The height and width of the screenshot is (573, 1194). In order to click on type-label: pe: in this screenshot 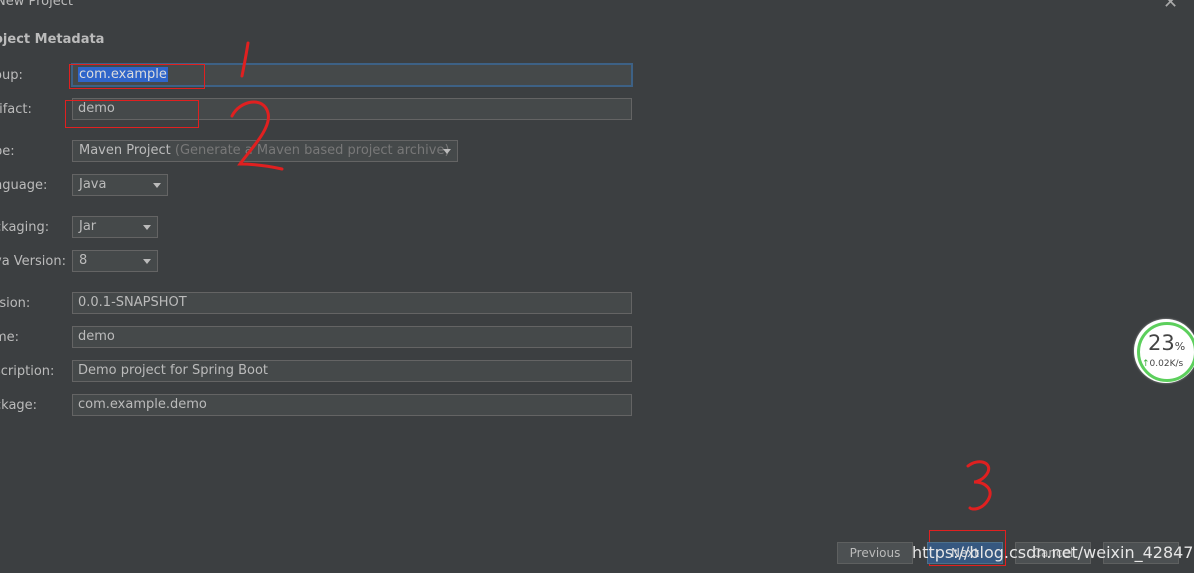, I will do `click(7, 151)`.